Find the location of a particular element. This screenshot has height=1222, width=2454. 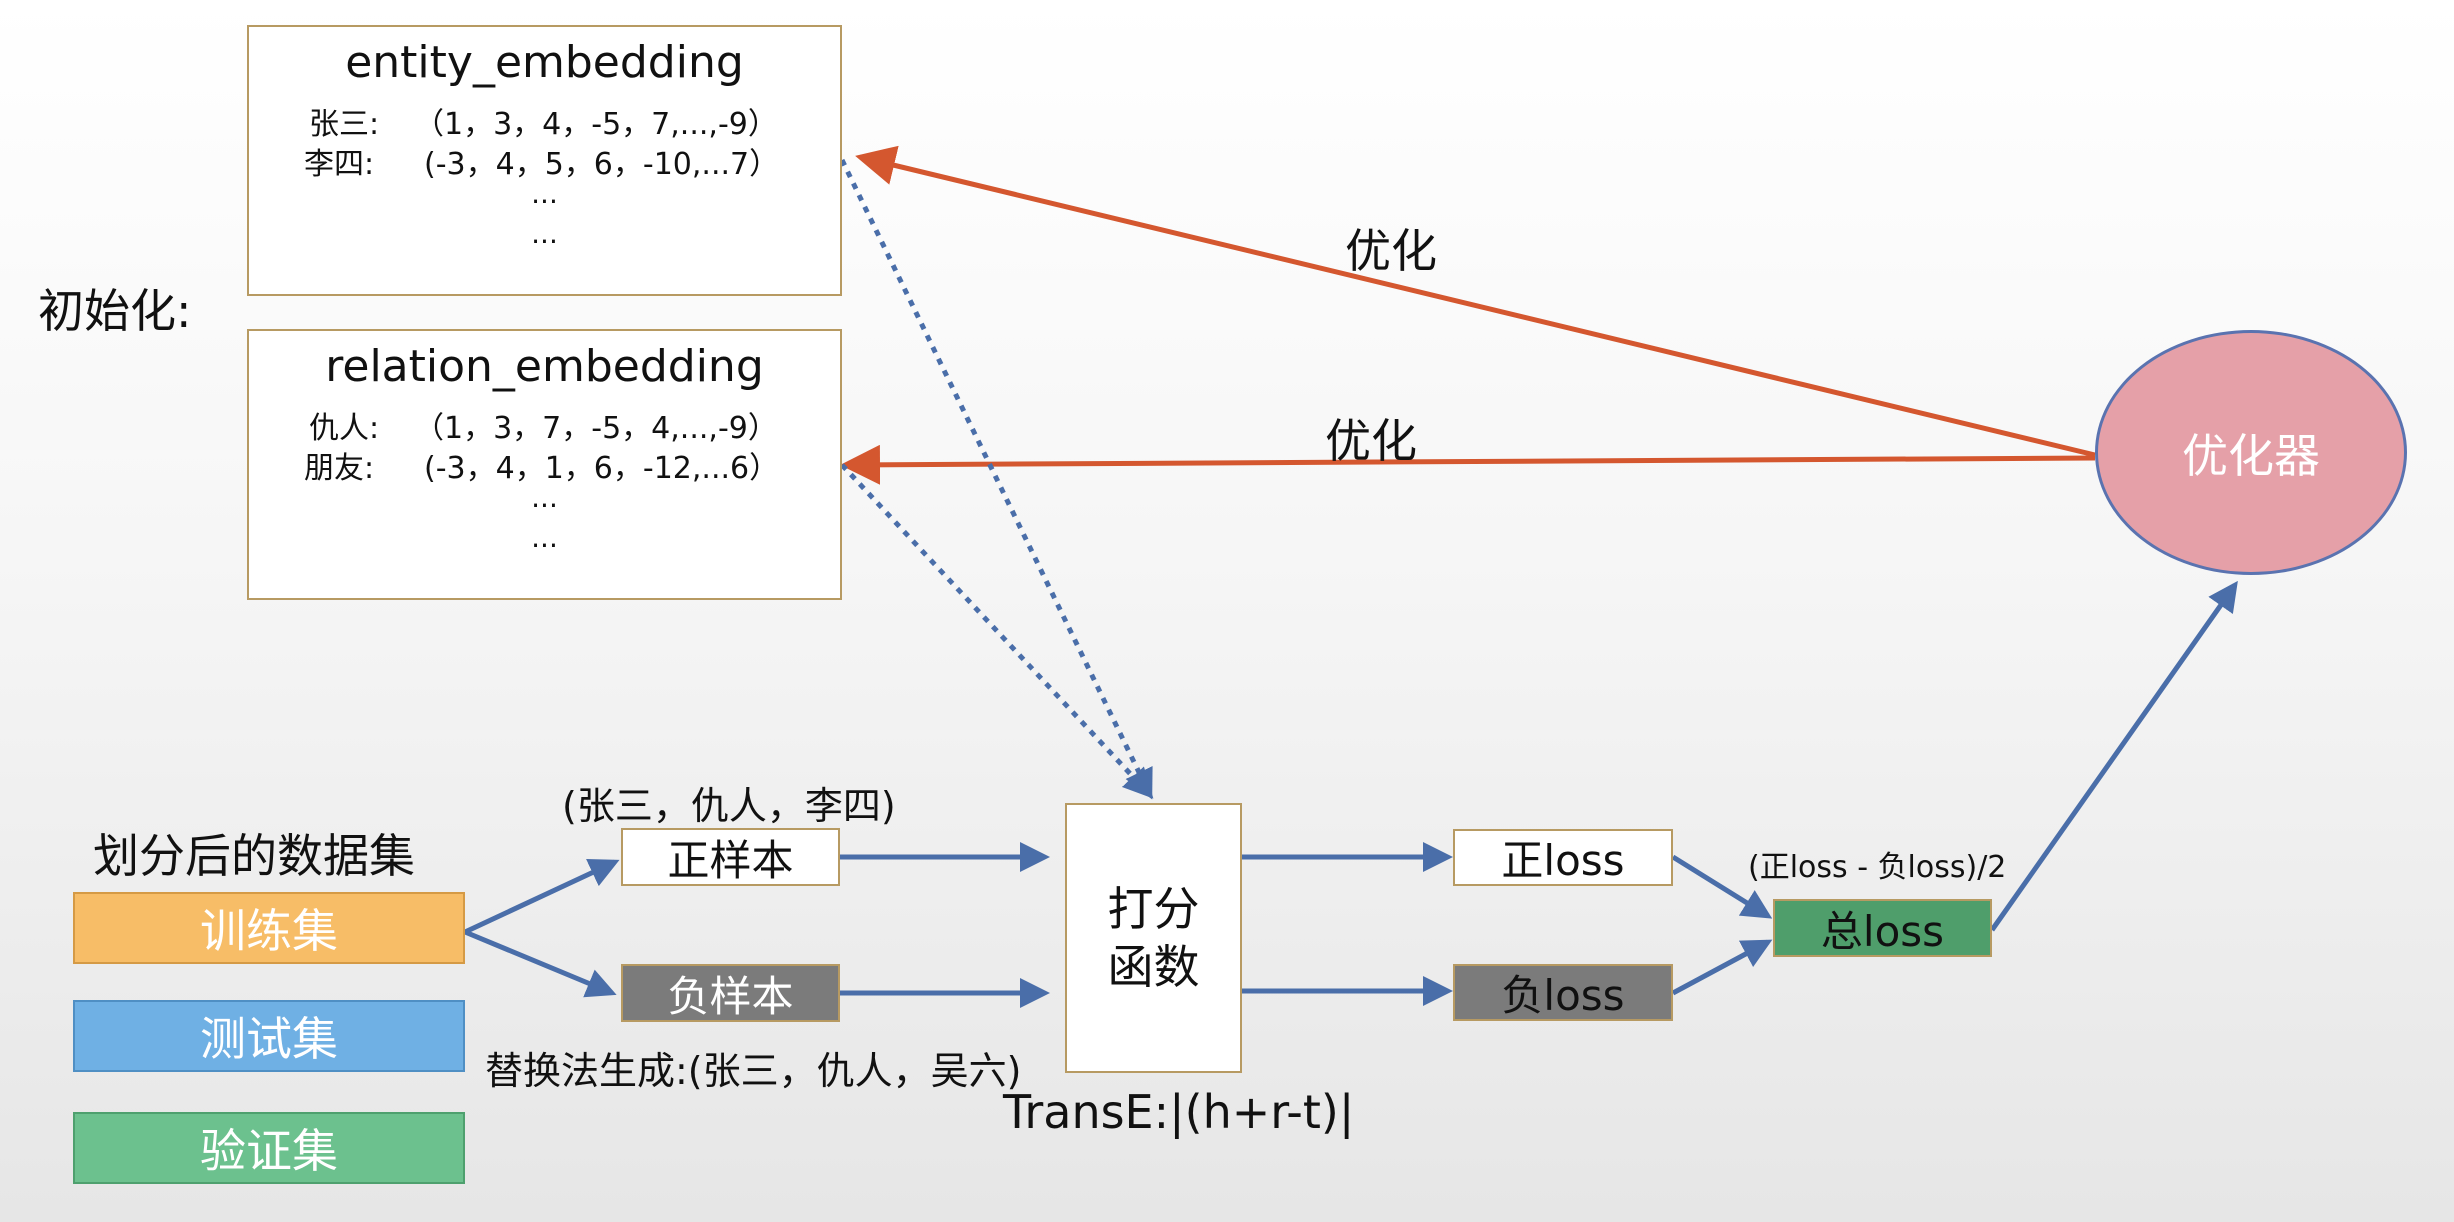

train-set-label: 训练集 is located at coordinates (269, 931).